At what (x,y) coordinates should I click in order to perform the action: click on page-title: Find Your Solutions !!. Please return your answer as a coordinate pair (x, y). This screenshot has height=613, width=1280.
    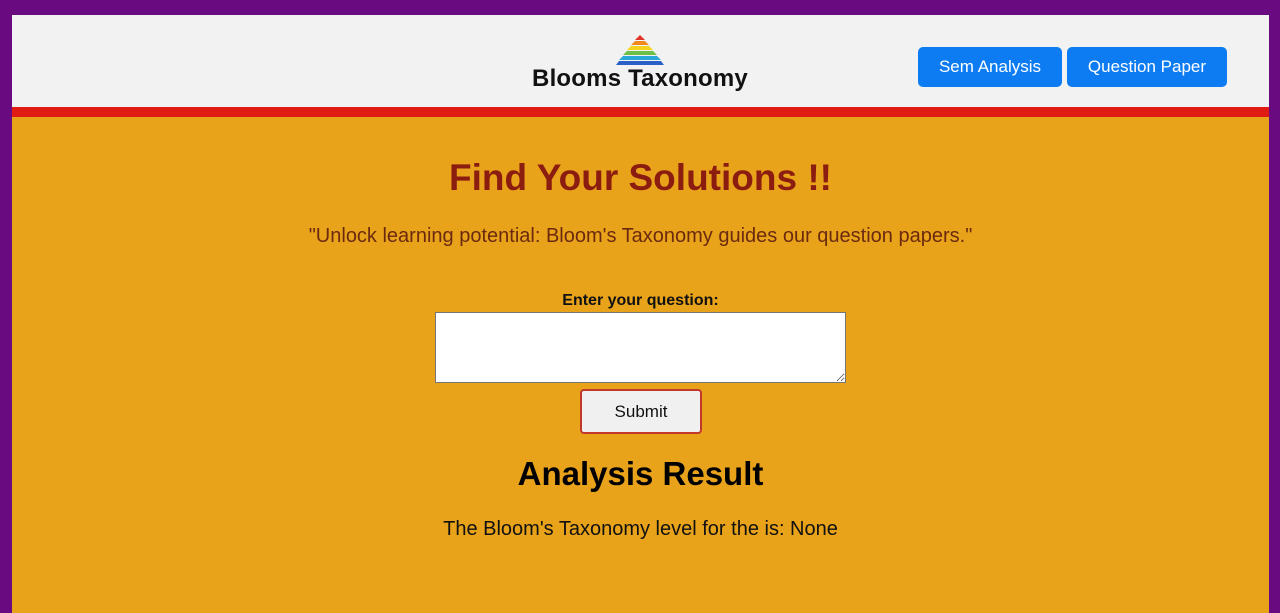
    Looking at the image, I should click on (640, 177).